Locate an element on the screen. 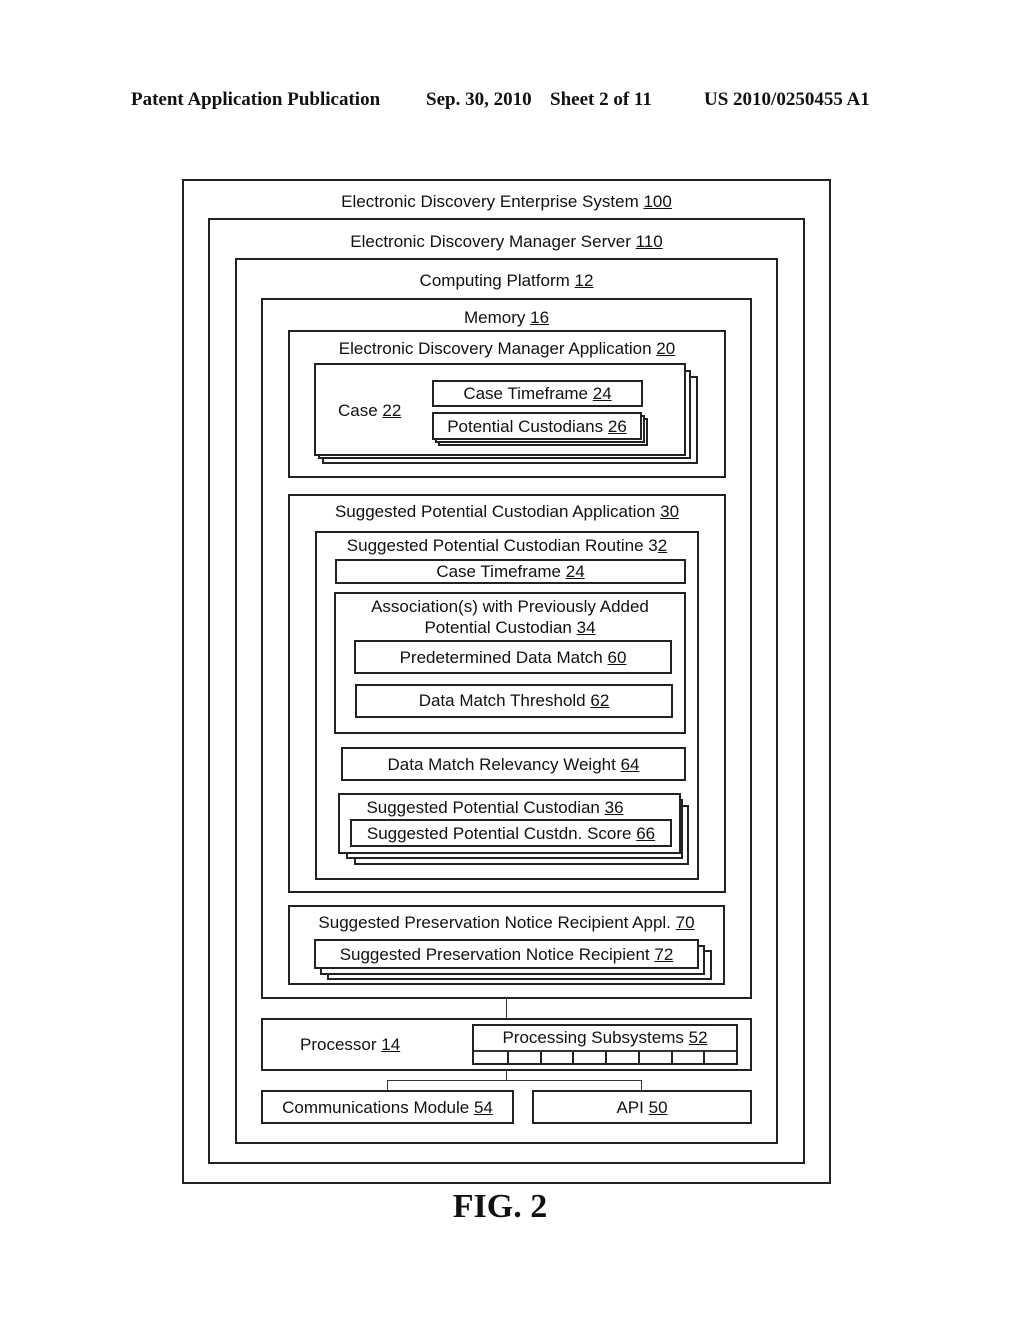 The image size is (1024, 1320). associations-label-line1: Association(s) with Previously Added is located at coordinates (510, 606).